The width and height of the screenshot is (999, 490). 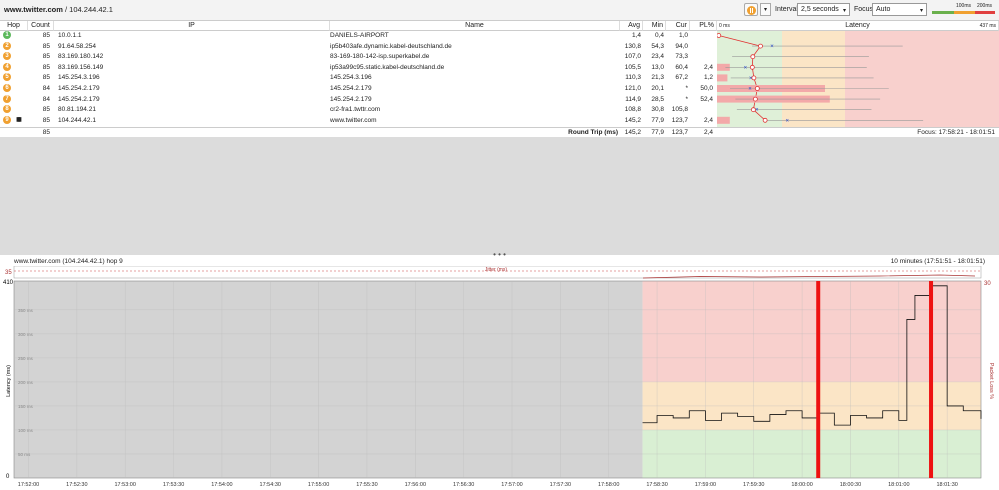 I want to click on hop-ip: 145.254.2.179, so click(x=79, y=99).